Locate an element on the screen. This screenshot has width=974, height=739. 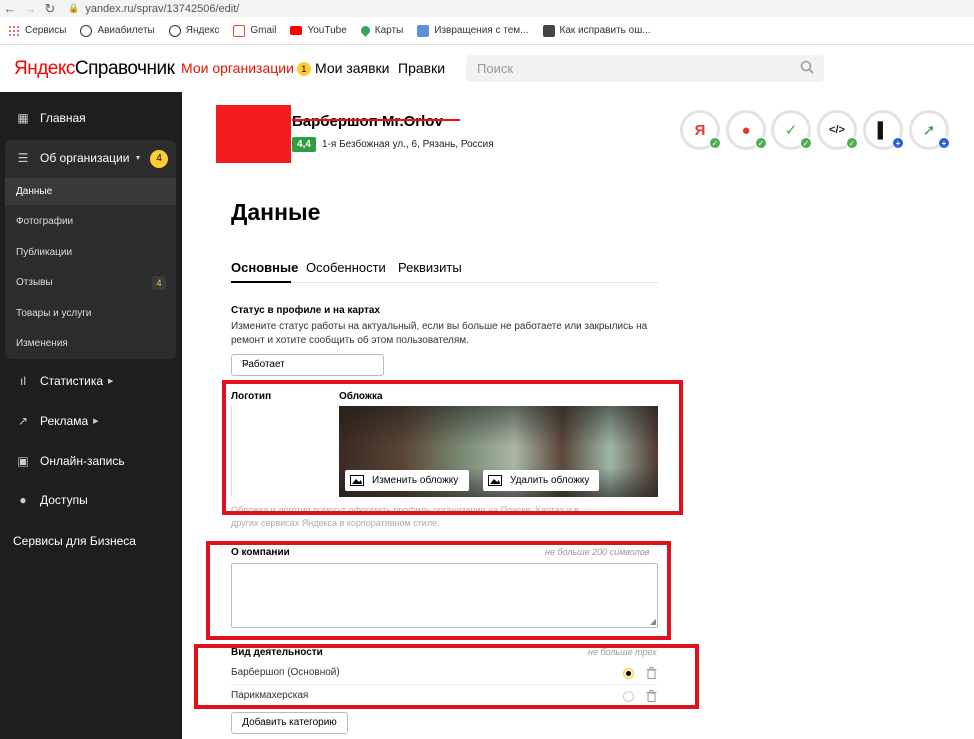
url-field: 🔒 yandex.ru/sprav/13742506/edit/ is located at coordinates (153, 9).